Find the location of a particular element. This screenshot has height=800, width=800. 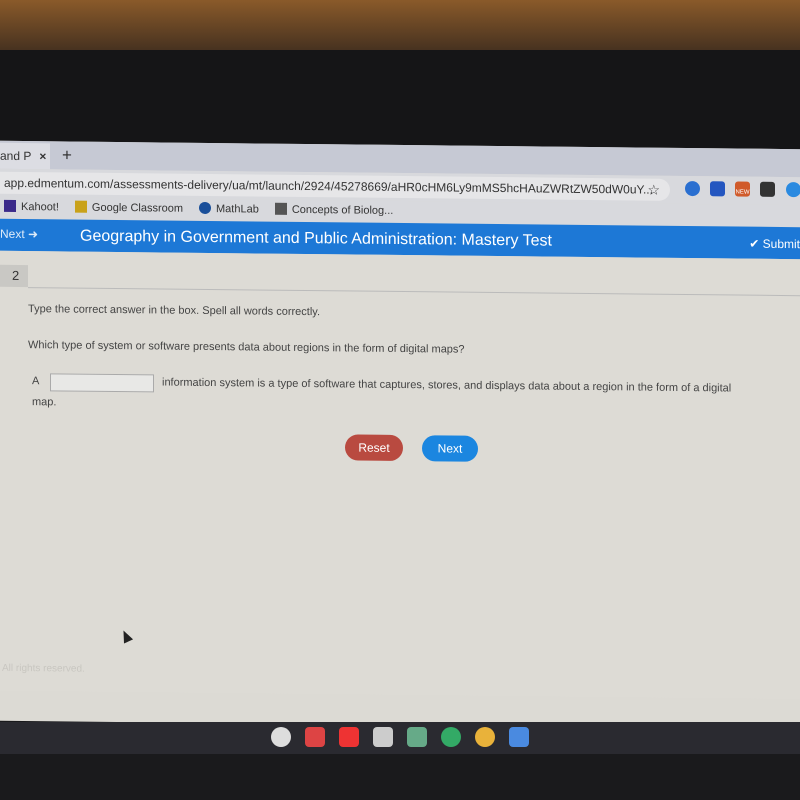

mathlab-icon is located at coordinates (205, 208).